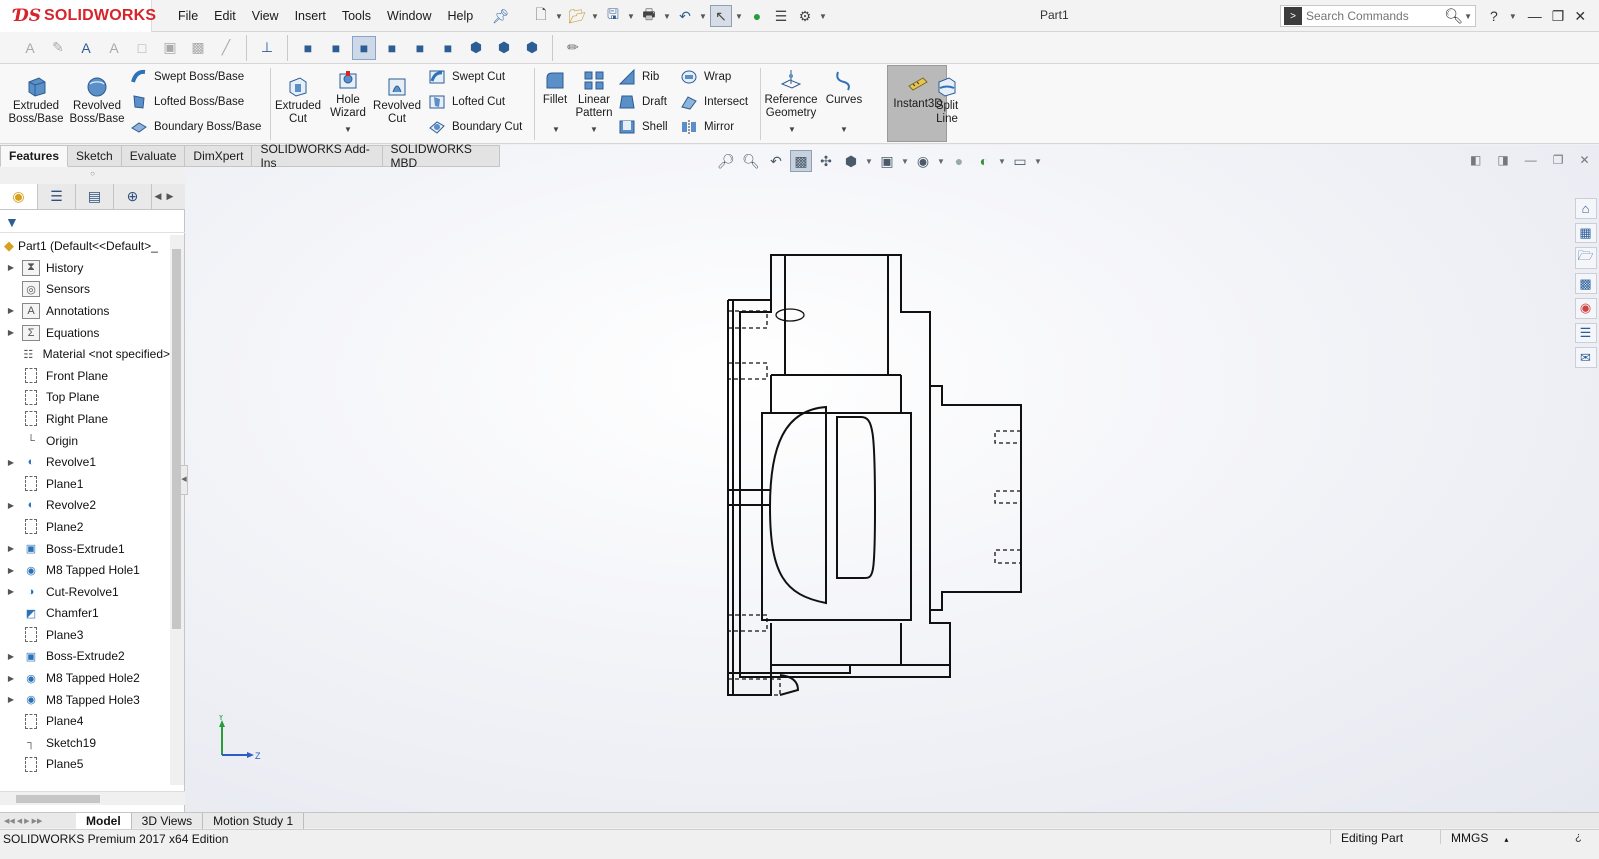 The image size is (1599, 859). Describe the element at coordinates (187, 102) in the screenshot. I see `lofted-boss-base-button: Lofted Boss/Base` at that location.